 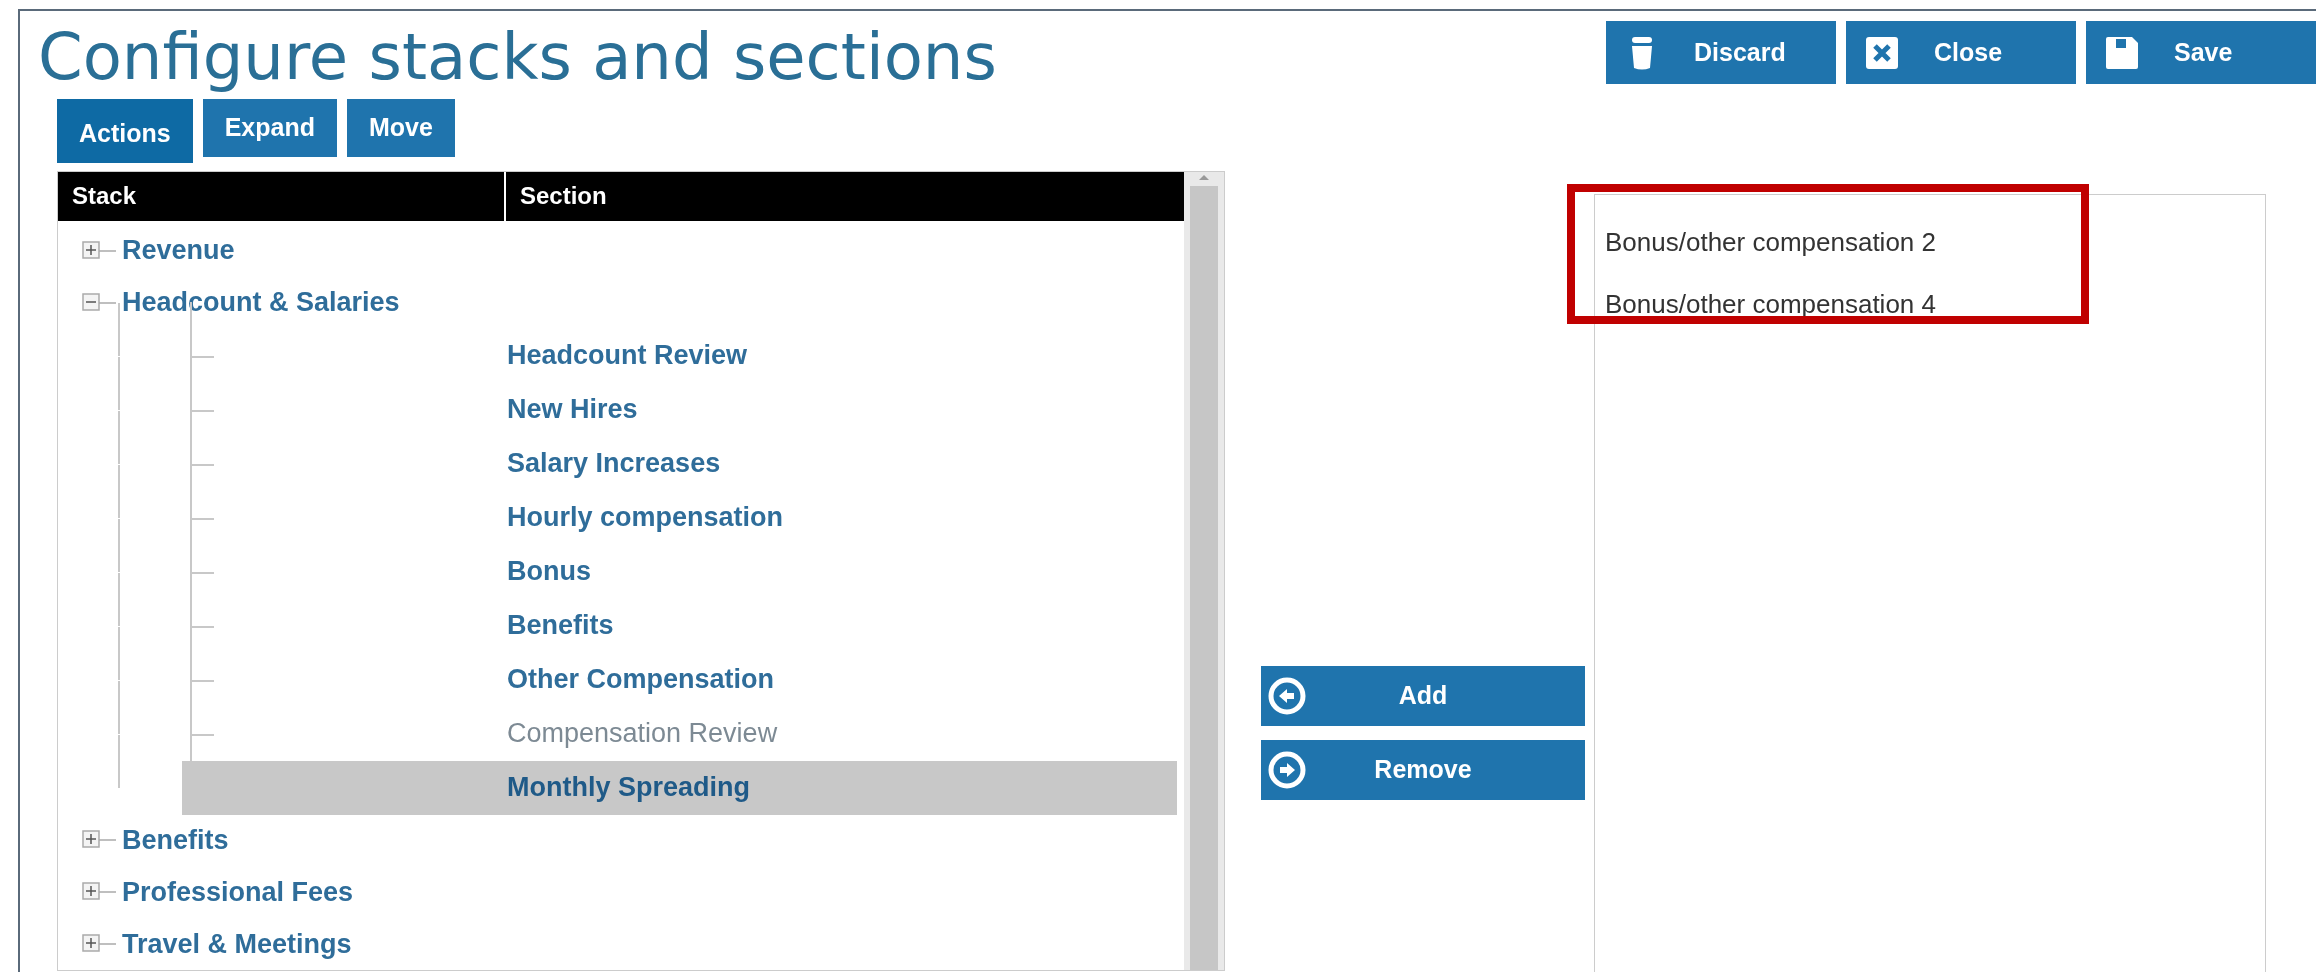 What do you see at coordinates (401, 128) in the screenshot?
I see `tab: Move` at bounding box center [401, 128].